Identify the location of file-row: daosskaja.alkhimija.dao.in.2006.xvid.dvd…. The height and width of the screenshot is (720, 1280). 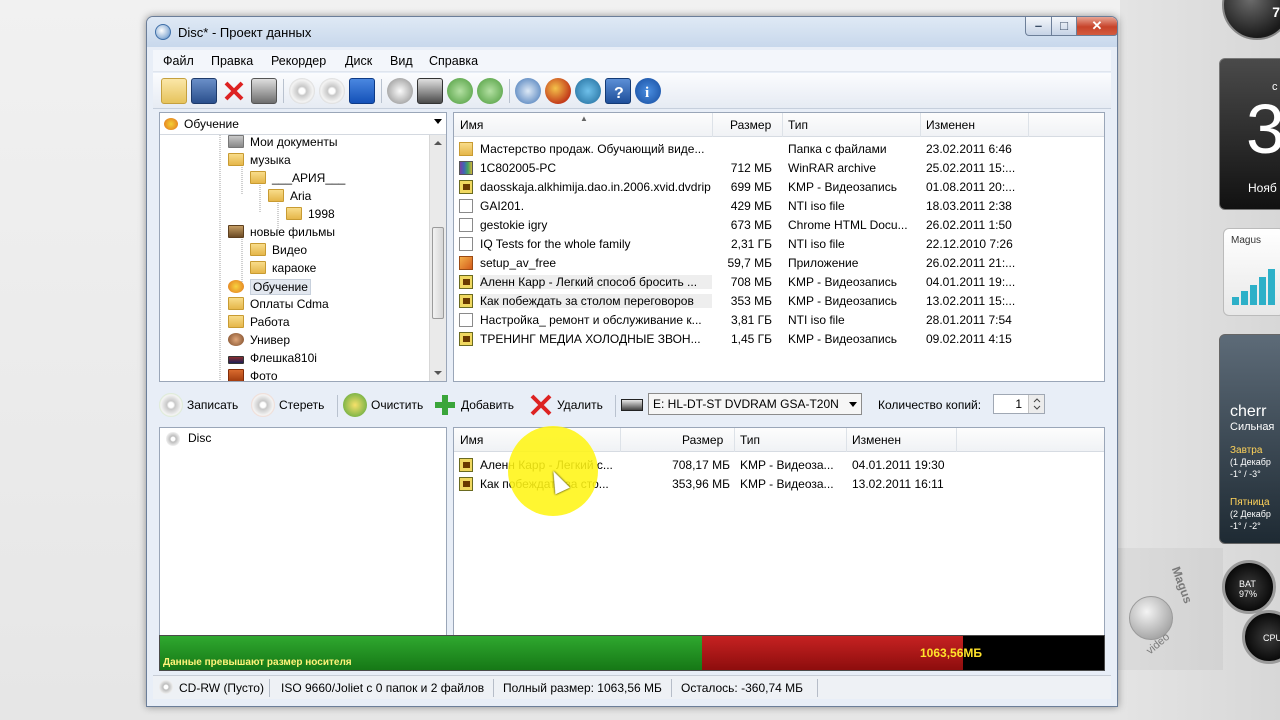
(779, 187).